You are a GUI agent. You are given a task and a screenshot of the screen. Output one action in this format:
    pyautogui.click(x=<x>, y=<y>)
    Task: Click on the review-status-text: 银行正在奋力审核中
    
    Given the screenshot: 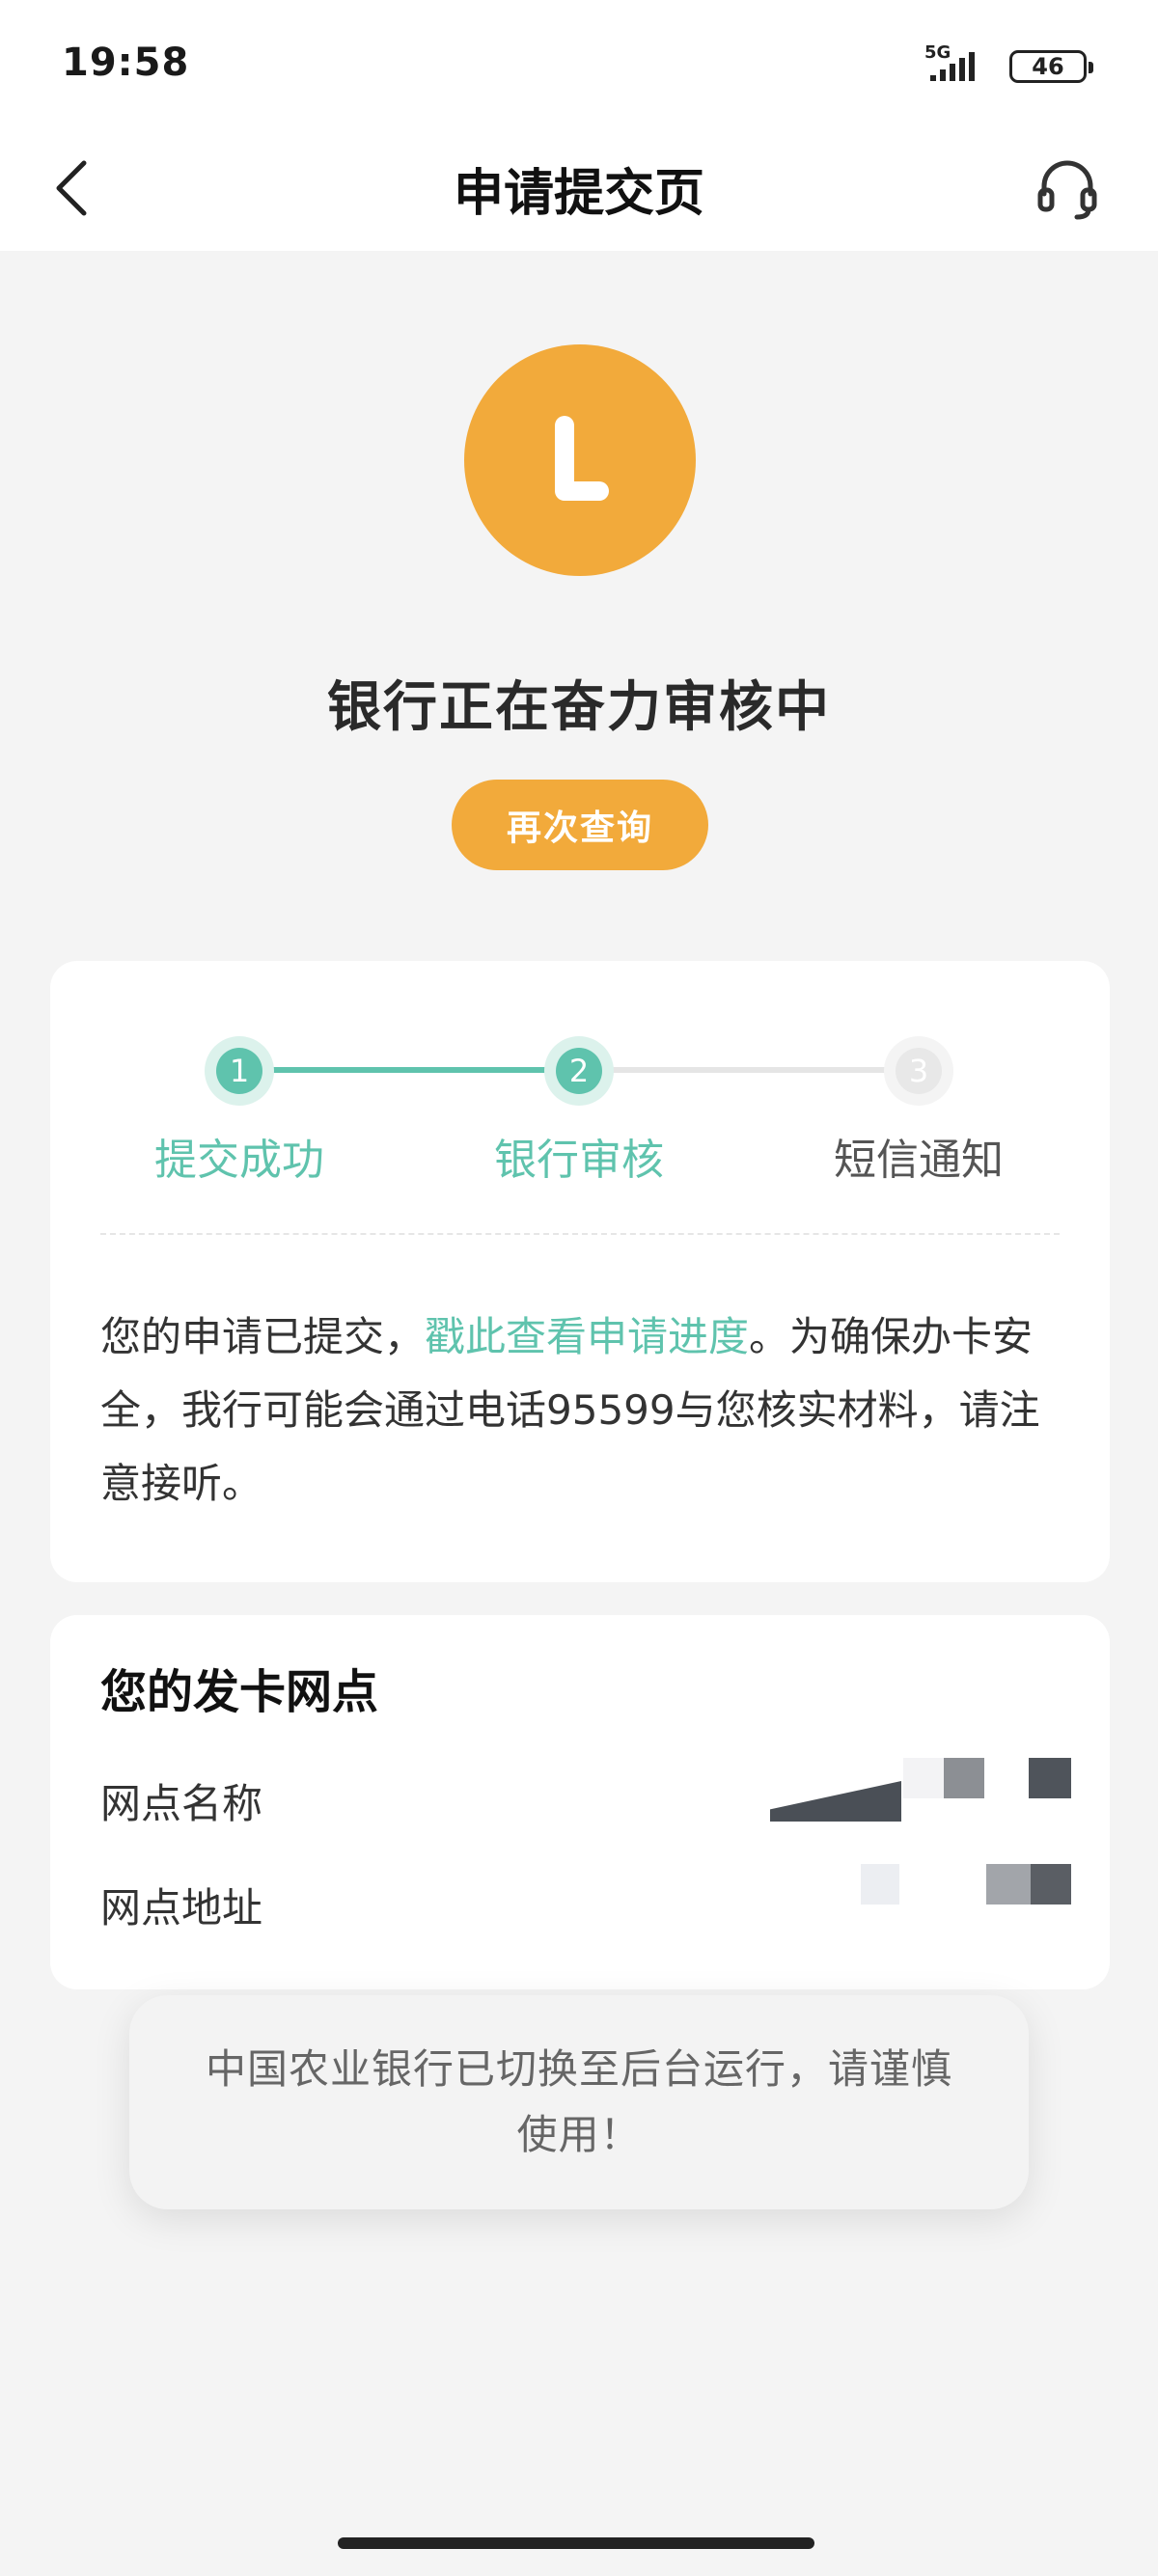 What is the action you would take?
    pyautogui.click(x=579, y=707)
    